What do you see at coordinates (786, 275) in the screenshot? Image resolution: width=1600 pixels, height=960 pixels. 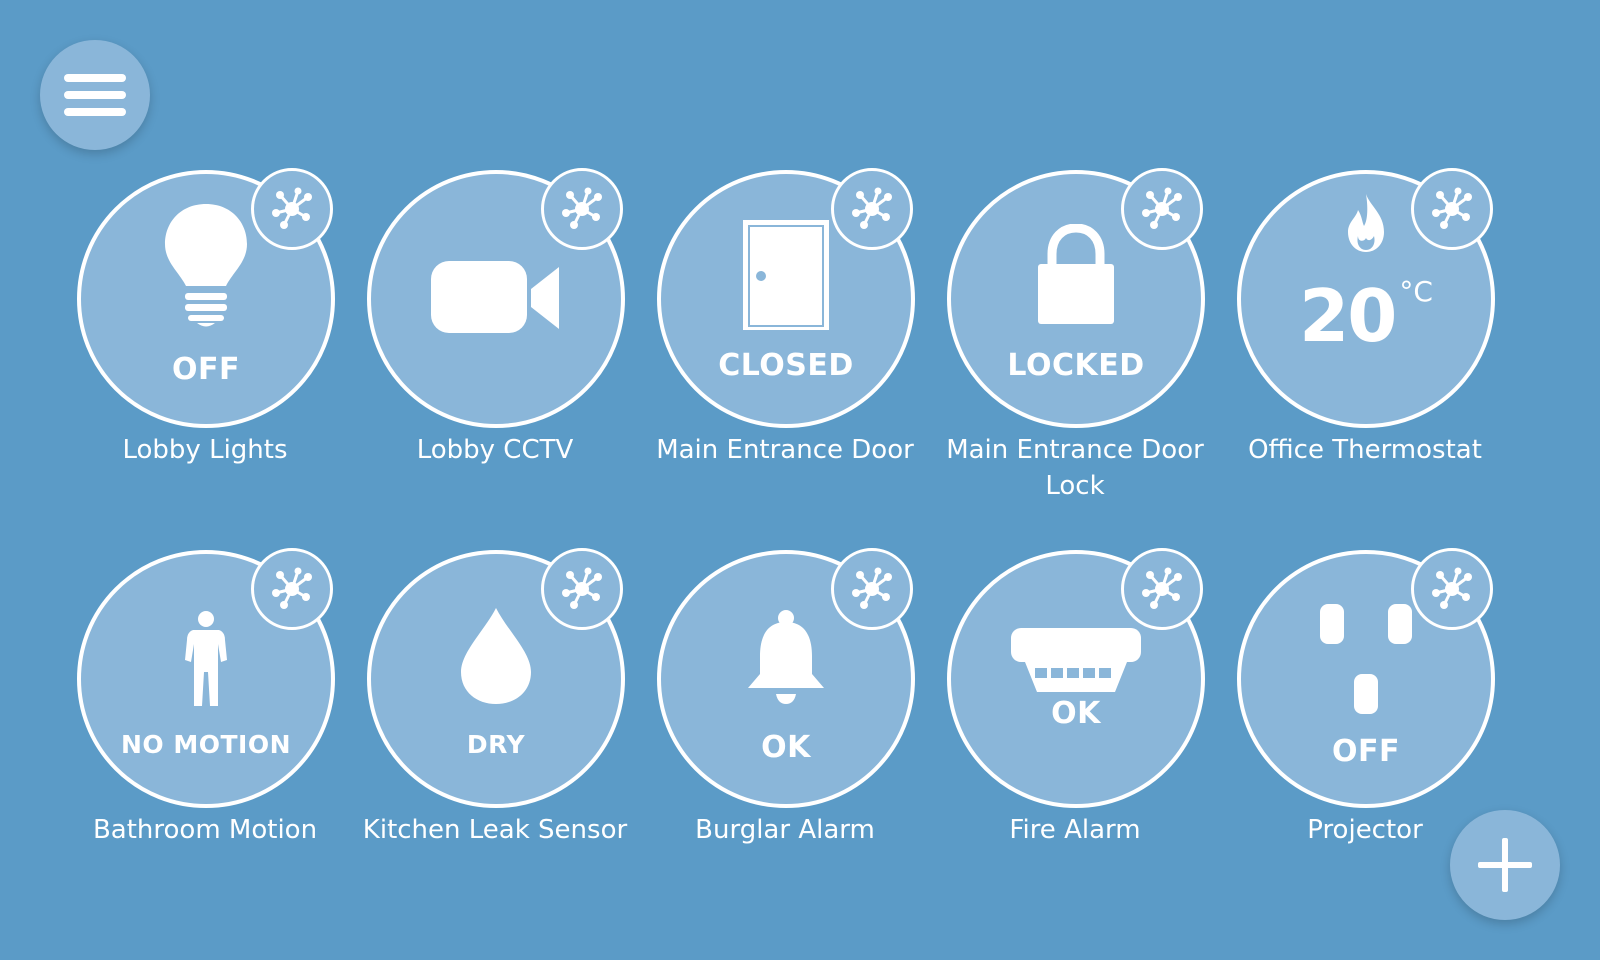 I see `door-icon` at bounding box center [786, 275].